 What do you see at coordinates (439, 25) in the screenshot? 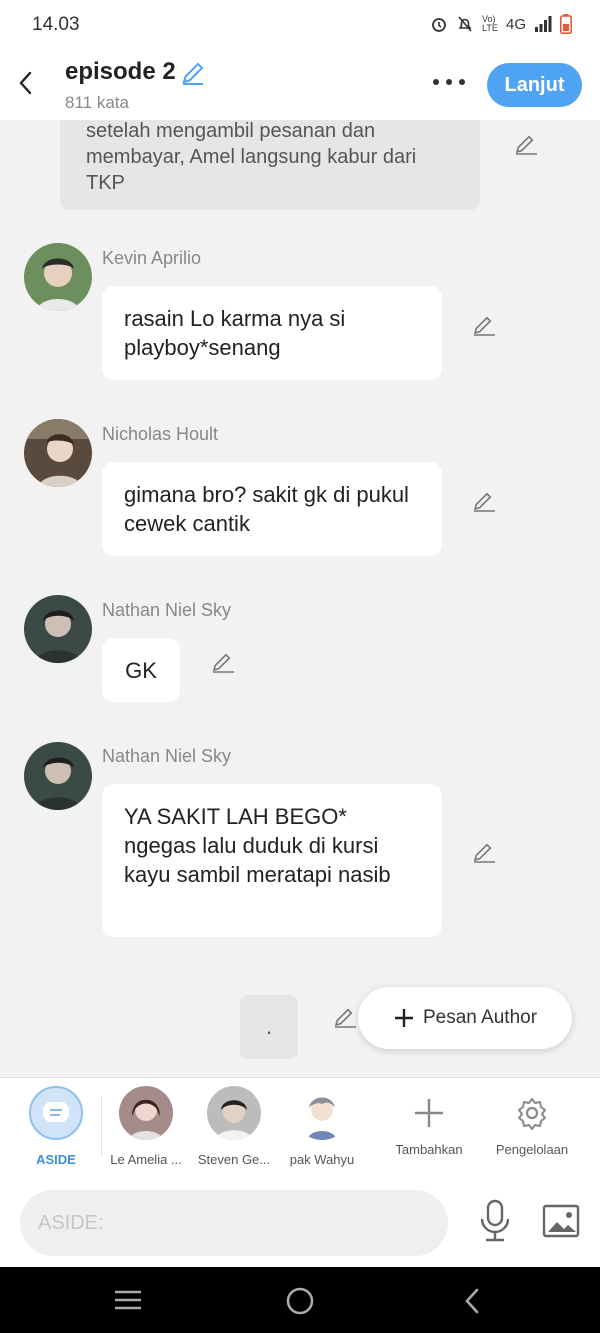
I see `alarm-icon` at bounding box center [439, 25].